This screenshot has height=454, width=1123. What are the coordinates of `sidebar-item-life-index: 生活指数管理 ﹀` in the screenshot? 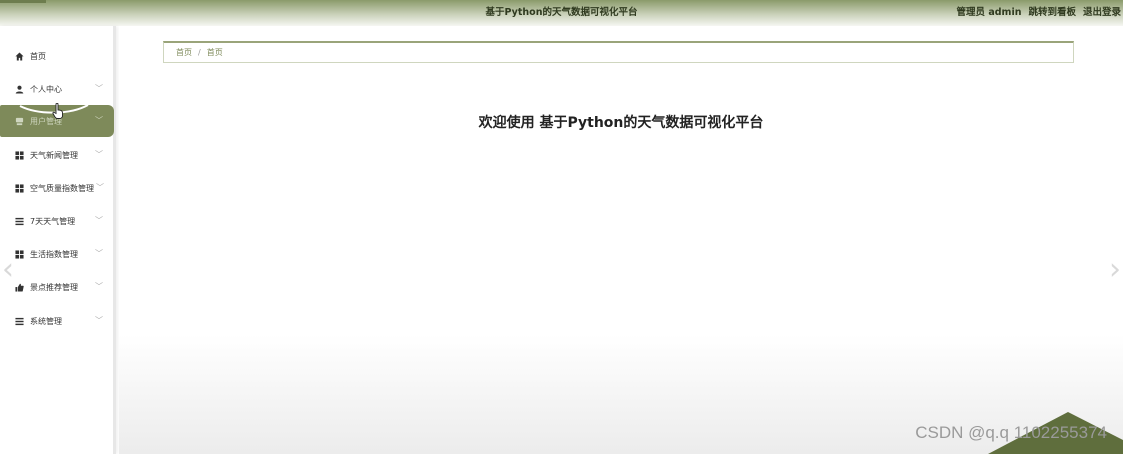 It's located at (57, 254).